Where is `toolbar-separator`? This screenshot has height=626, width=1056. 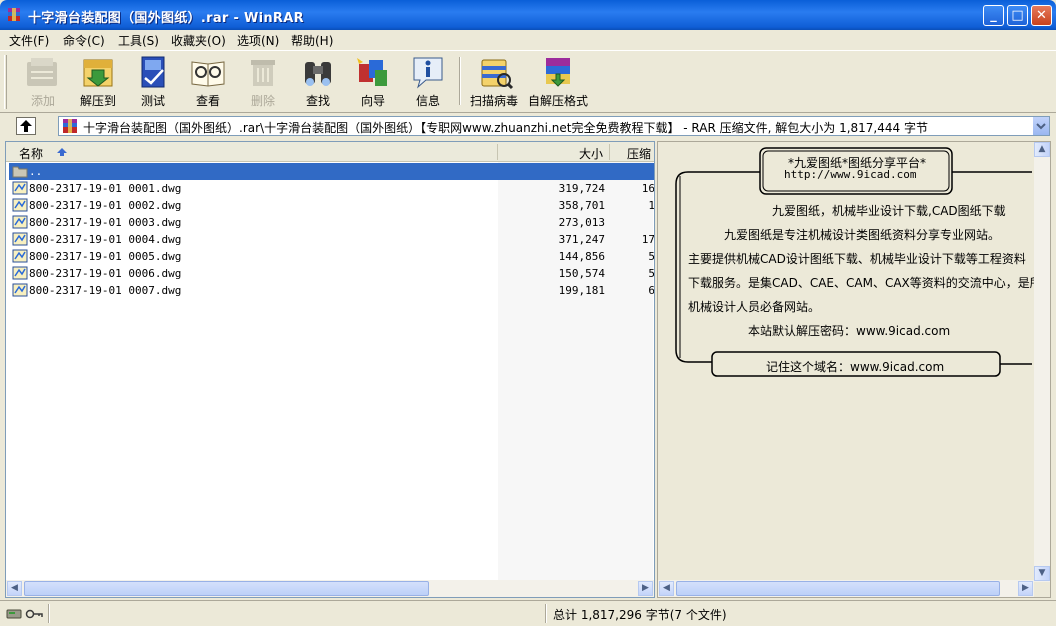
toolbar-separator is located at coordinates (460, 81).